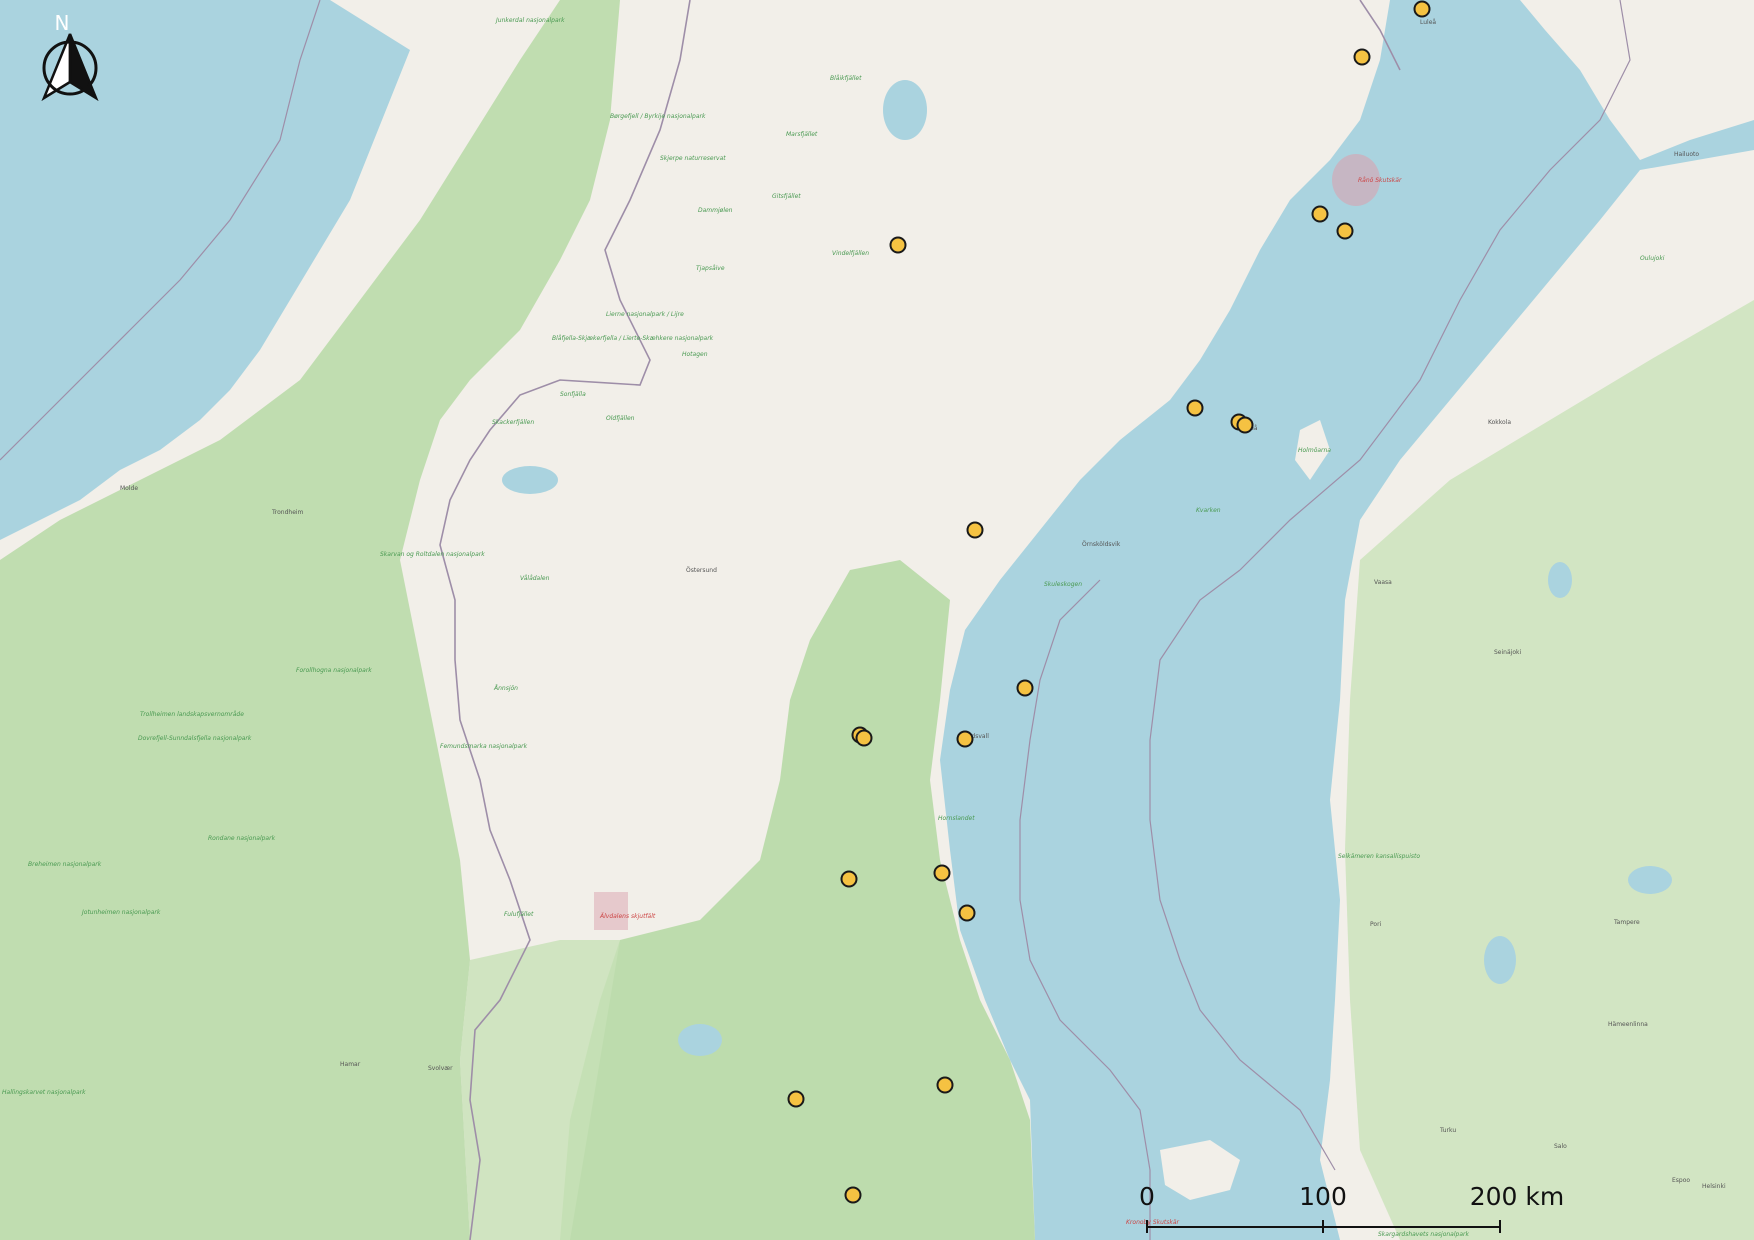 The image size is (1754, 1240). What do you see at coordinates (710, 268) in the screenshot?
I see `place-label: Tjapsåive` at bounding box center [710, 268].